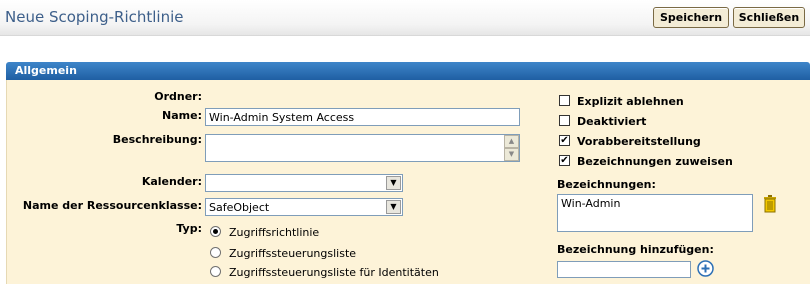 This screenshot has width=810, height=284. What do you see at coordinates (511, 141) in the screenshot?
I see `scroll-up-icon: ▲` at bounding box center [511, 141].